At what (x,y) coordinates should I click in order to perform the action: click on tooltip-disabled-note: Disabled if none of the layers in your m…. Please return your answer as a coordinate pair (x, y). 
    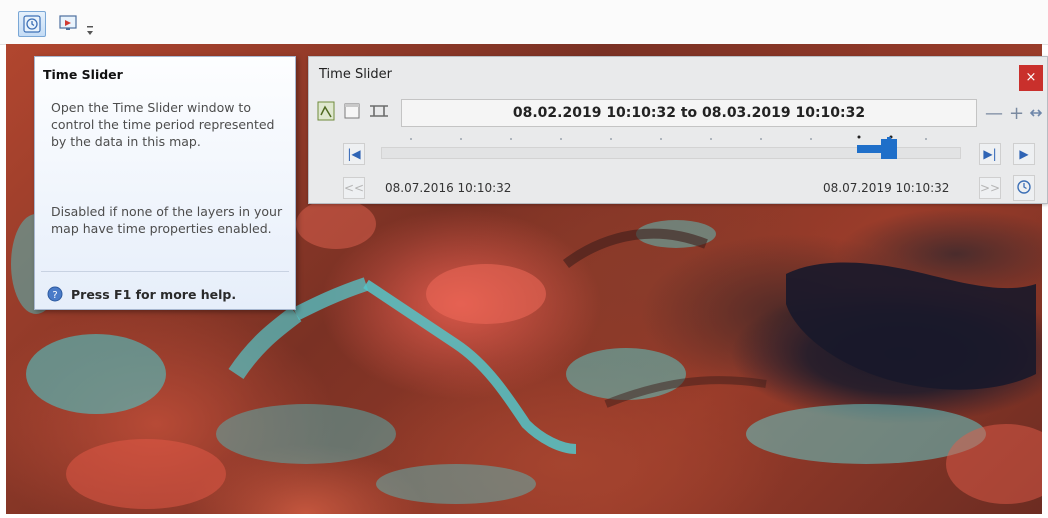
    Looking at the image, I should click on (167, 220).